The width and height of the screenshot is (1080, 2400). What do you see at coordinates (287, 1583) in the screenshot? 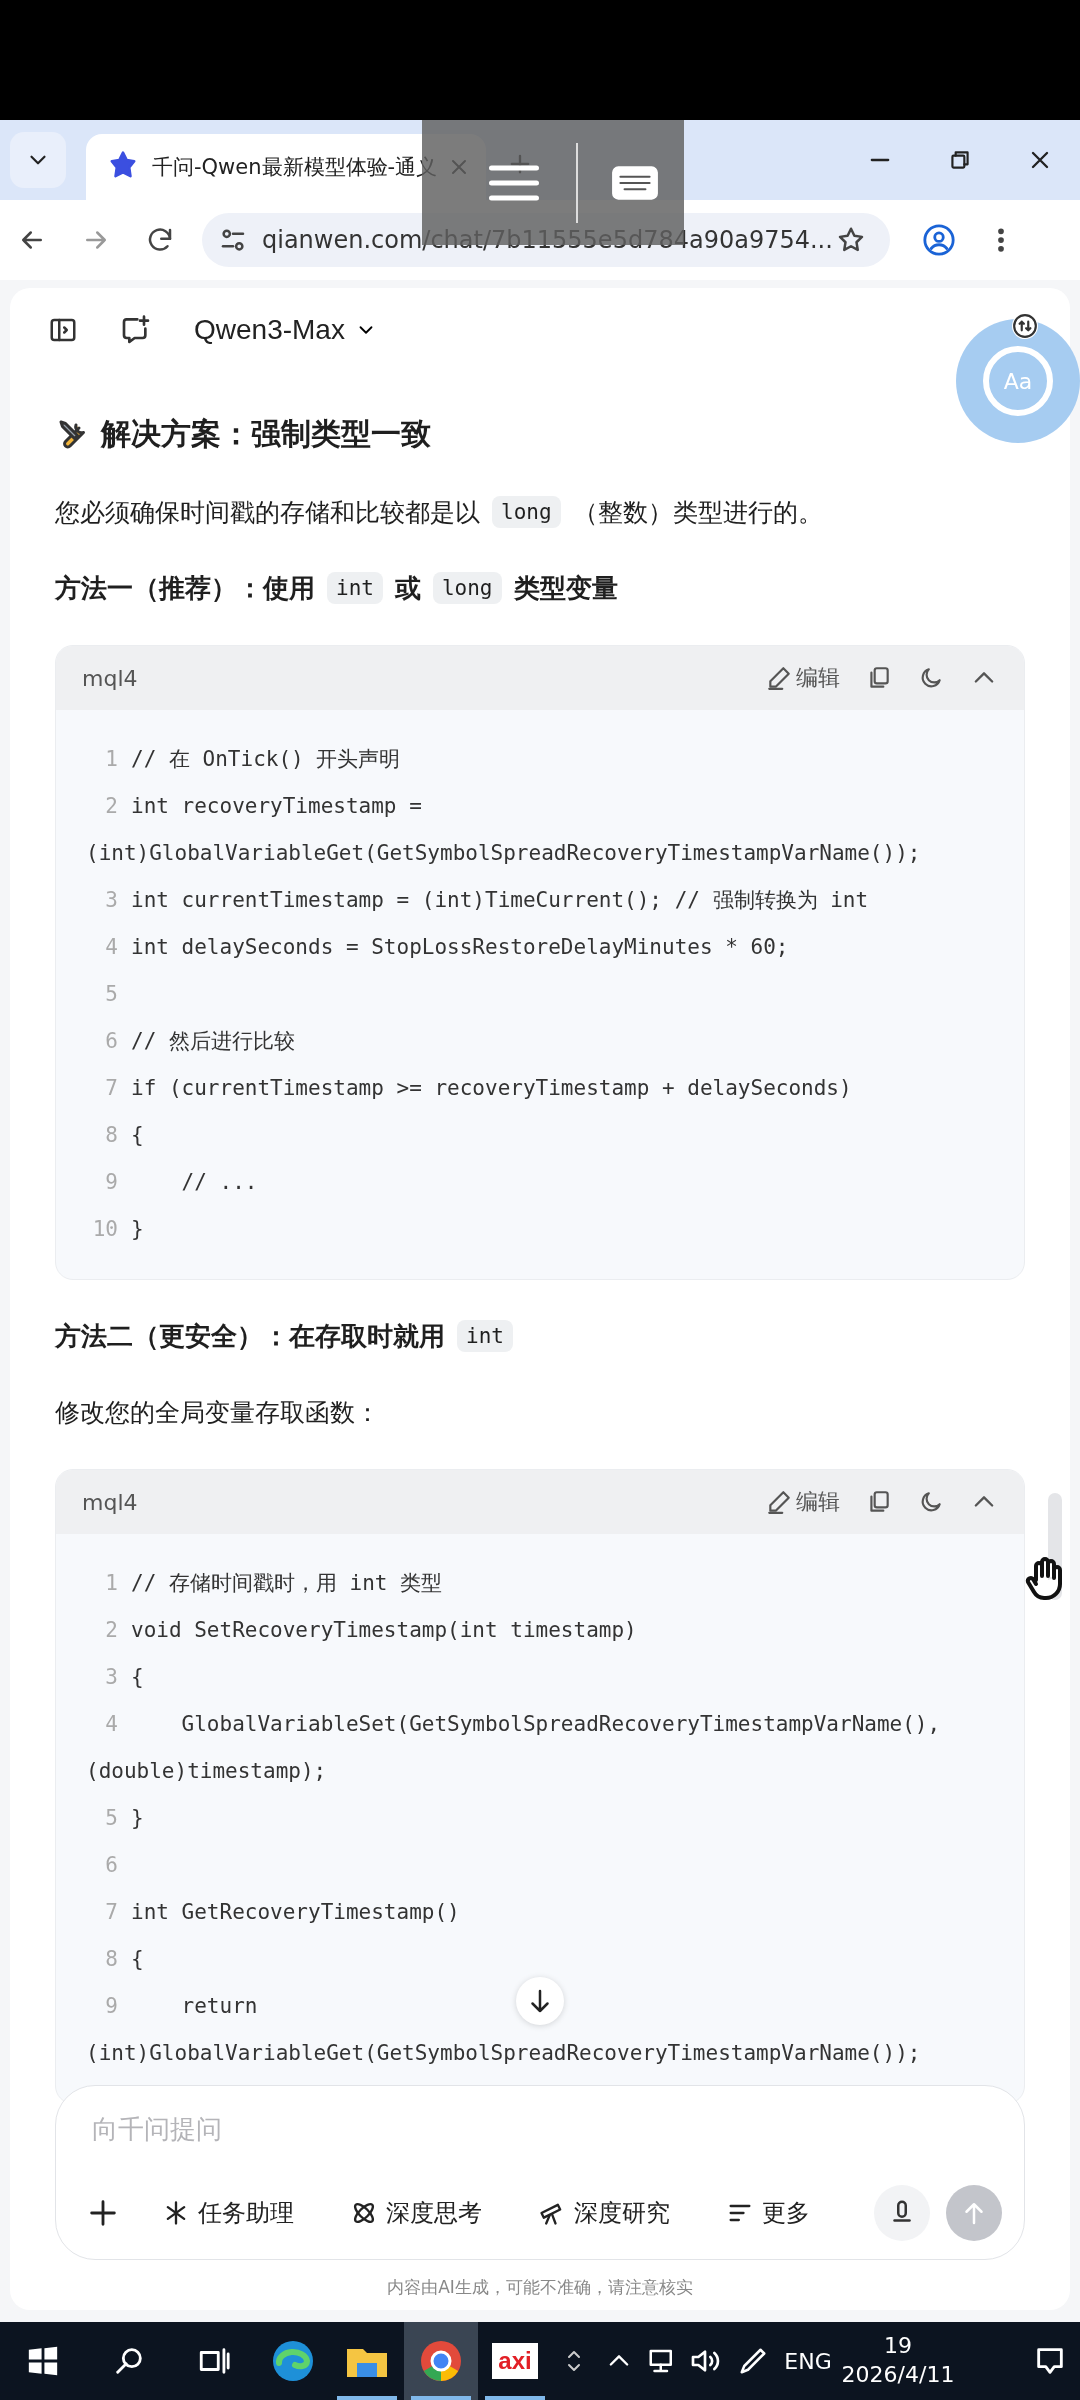
I see `code-line: // 存储时间戳时，用 int 类型` at bounding box center [287, 1583].